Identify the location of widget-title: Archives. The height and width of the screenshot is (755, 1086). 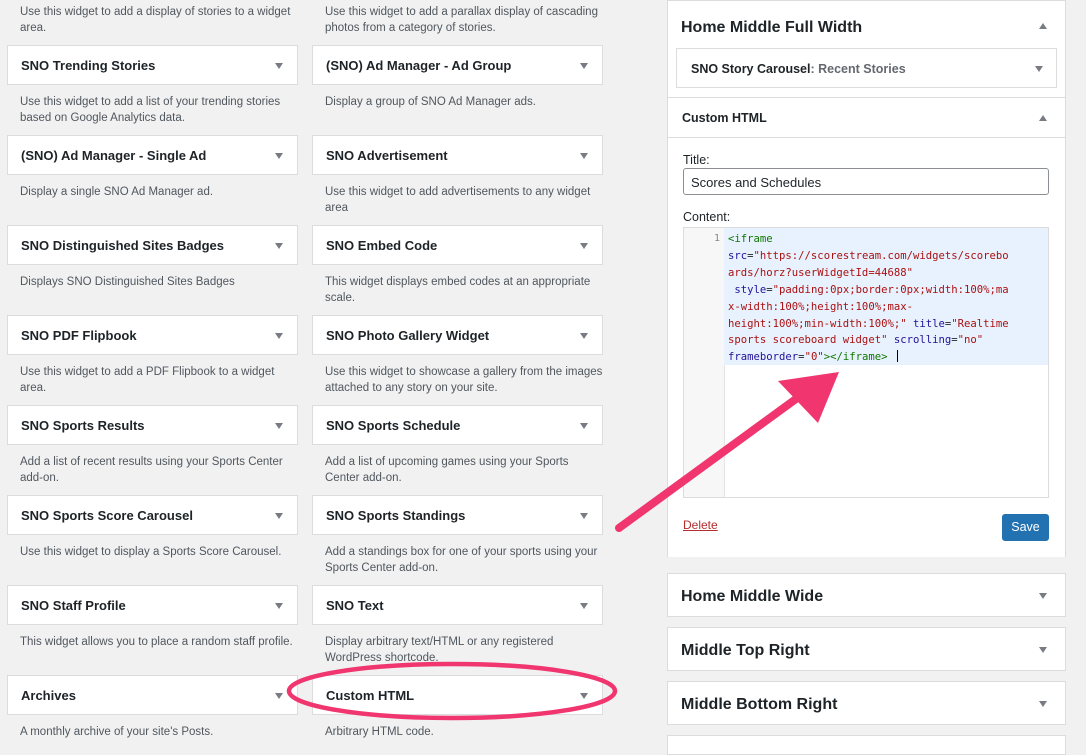
(48, 695).